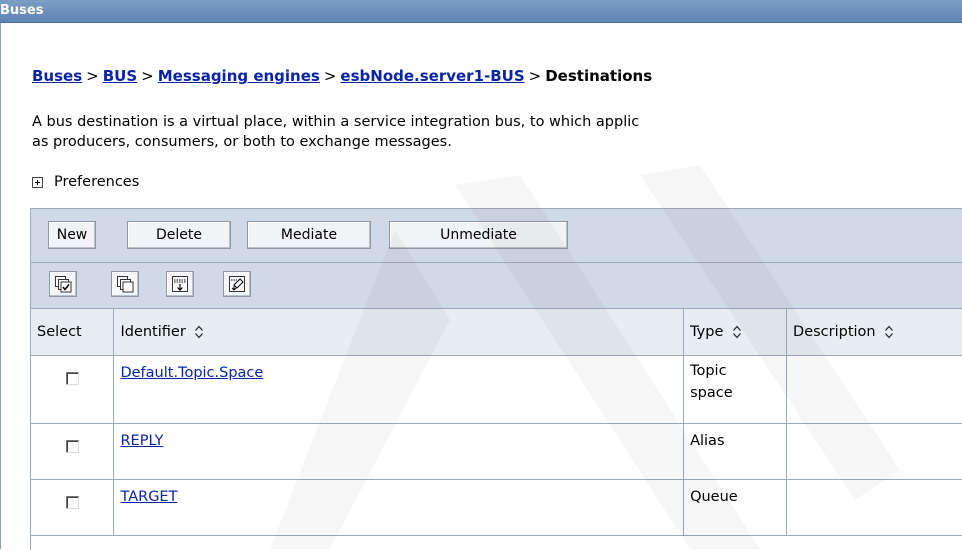  What do you see at coordinates (711, 393) in the screenshot?
I see `type-label-continued: space` at bounding box center [711, 393].